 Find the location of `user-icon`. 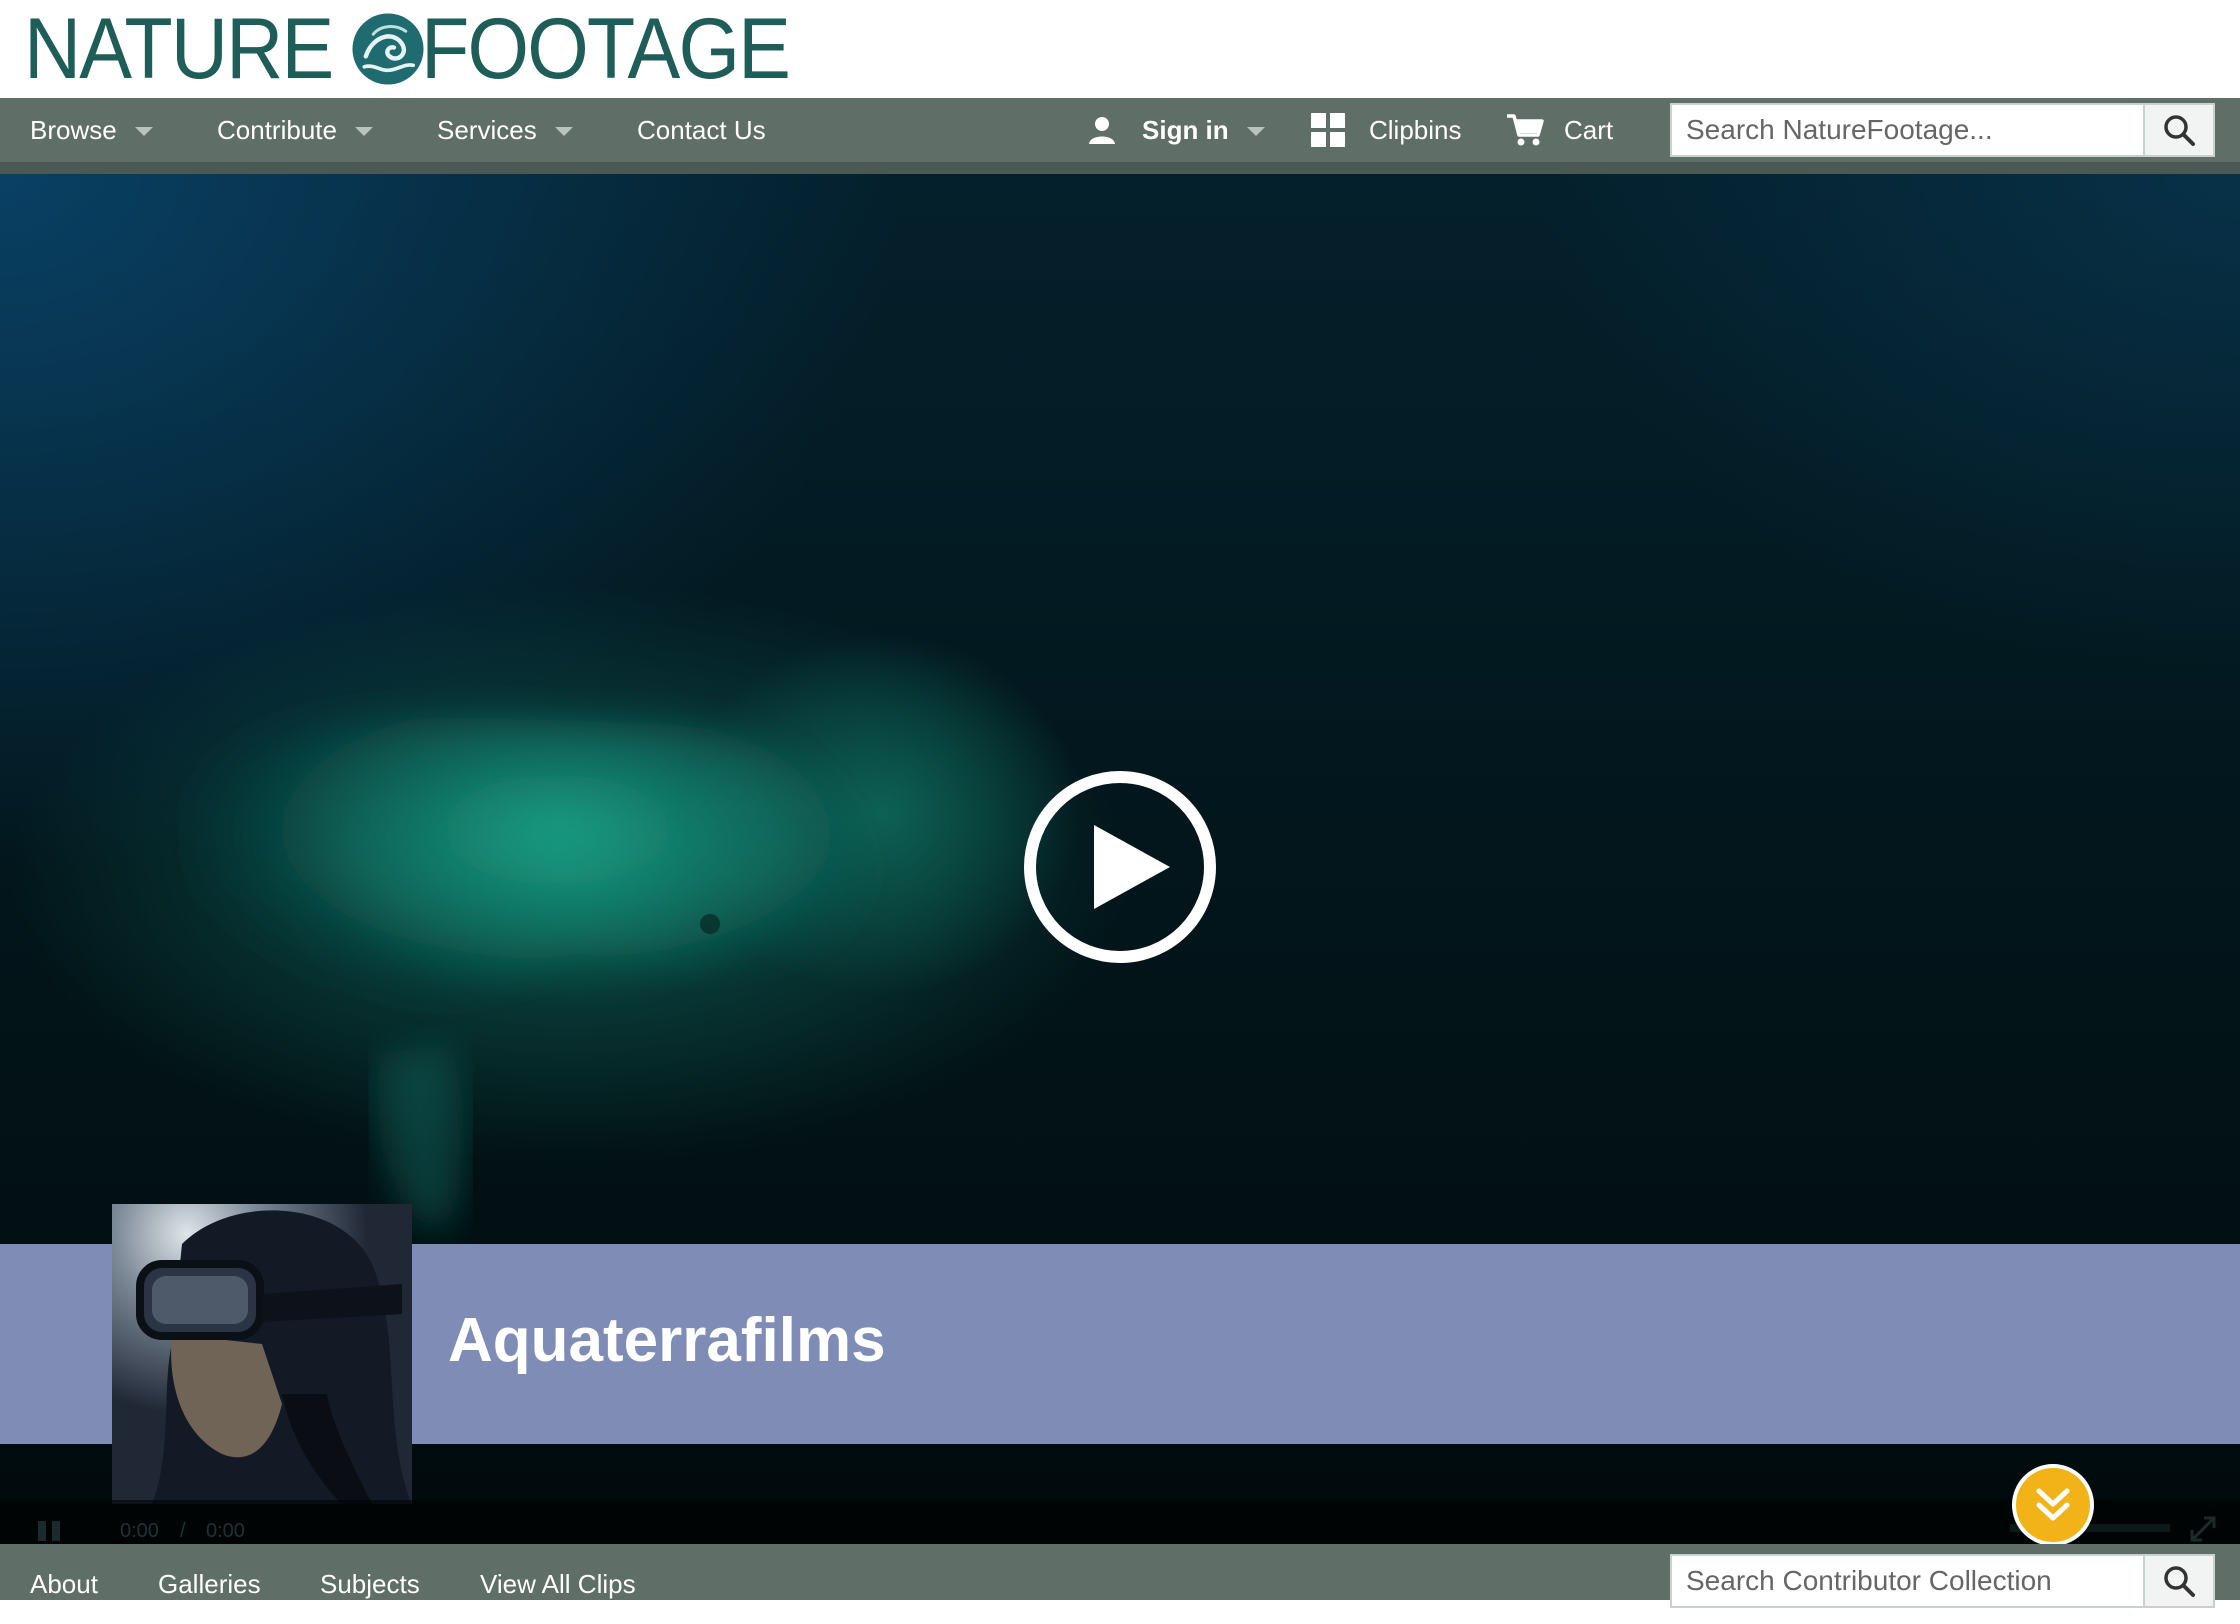

user-icon is located at coordinates (1102, 130).